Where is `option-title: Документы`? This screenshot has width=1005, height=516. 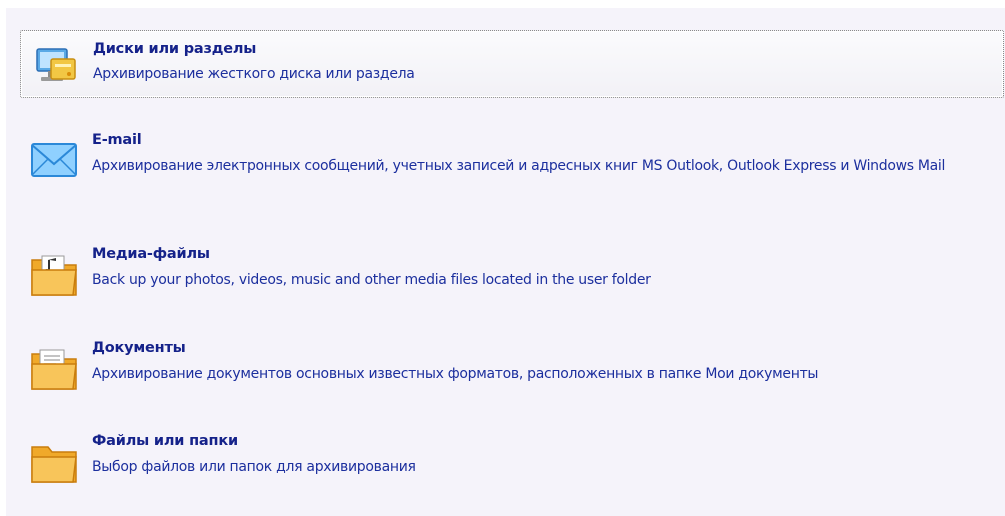
option-title: Документы is located at coordinates (139, 348).